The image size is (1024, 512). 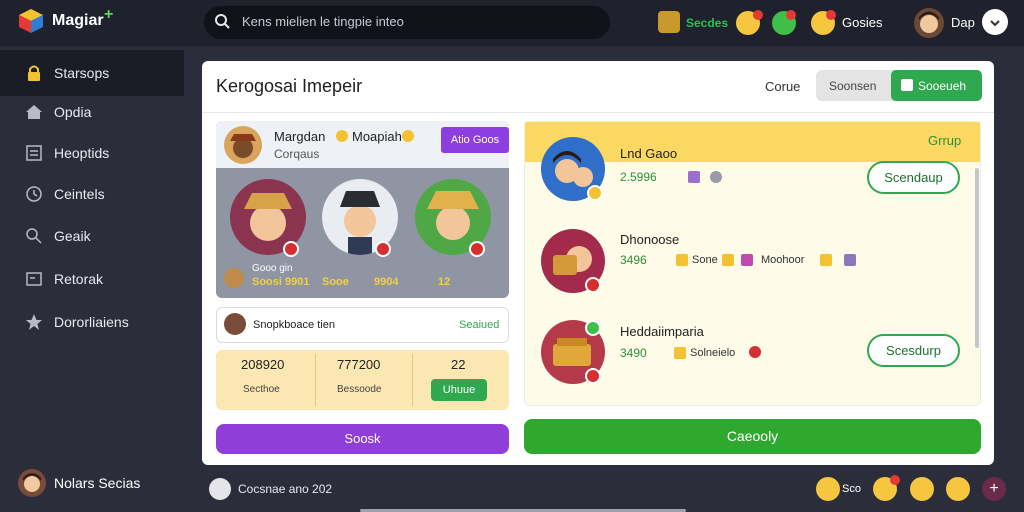 I want to click on sidebar-item-starsops: Starsops, so click(x=92, y=73).